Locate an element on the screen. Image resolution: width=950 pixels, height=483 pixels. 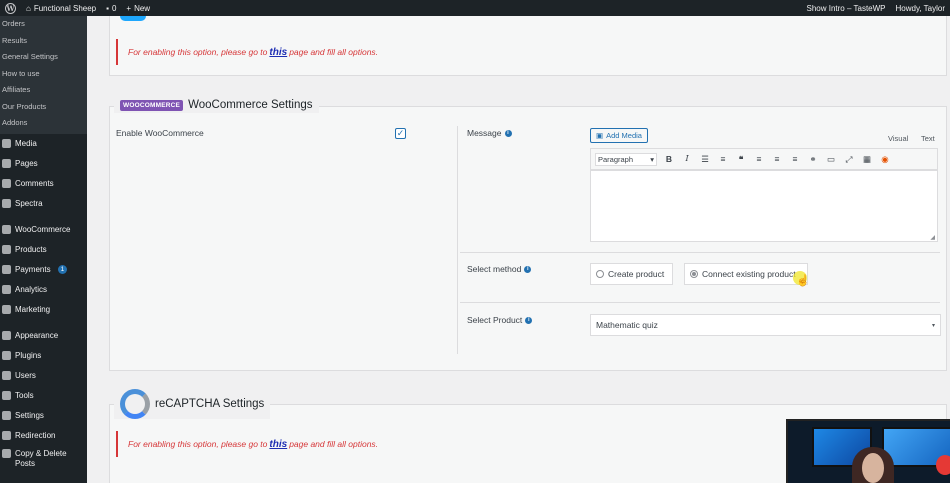
sidebar-item-marketing: Marketing is located at coordinates (43, 310).